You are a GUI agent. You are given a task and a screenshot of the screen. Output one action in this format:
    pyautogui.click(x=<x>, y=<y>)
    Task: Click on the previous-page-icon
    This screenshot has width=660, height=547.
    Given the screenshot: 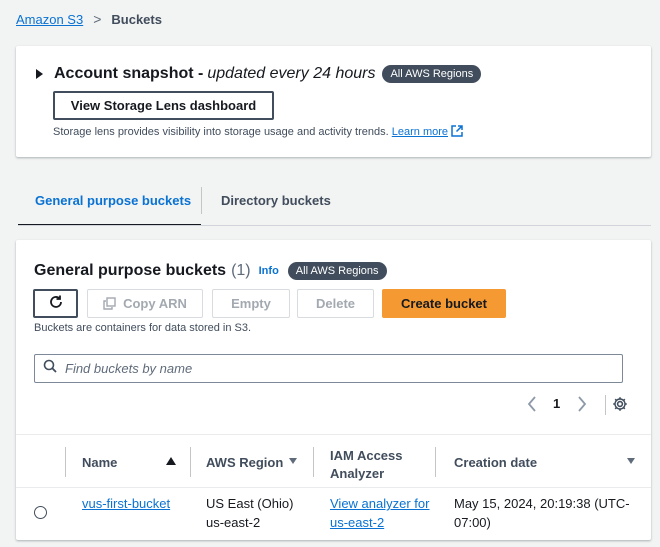 What is the action you would take?
    pyautogui.click(x=532, y=406)
    